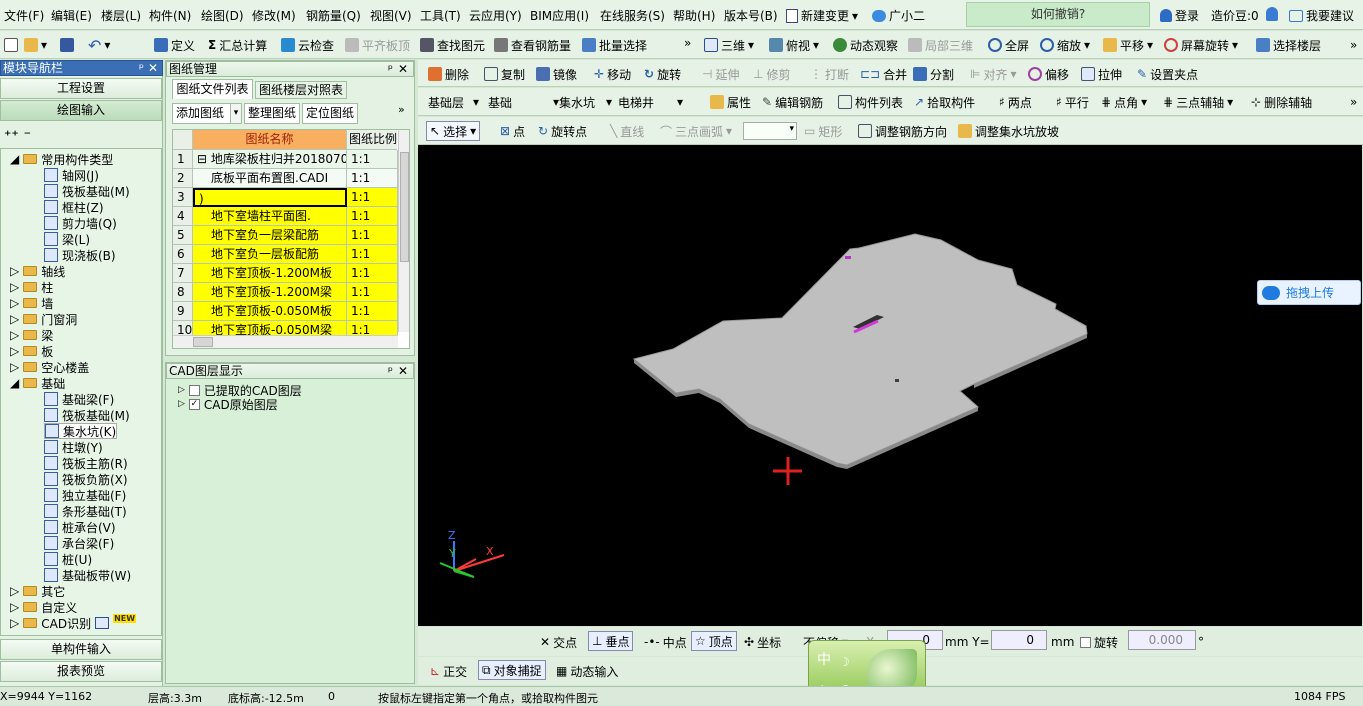  Describe the element at coordinates (665, 642) in the screenshot. I see `snap-midpoint: -•- 中点` at that location.